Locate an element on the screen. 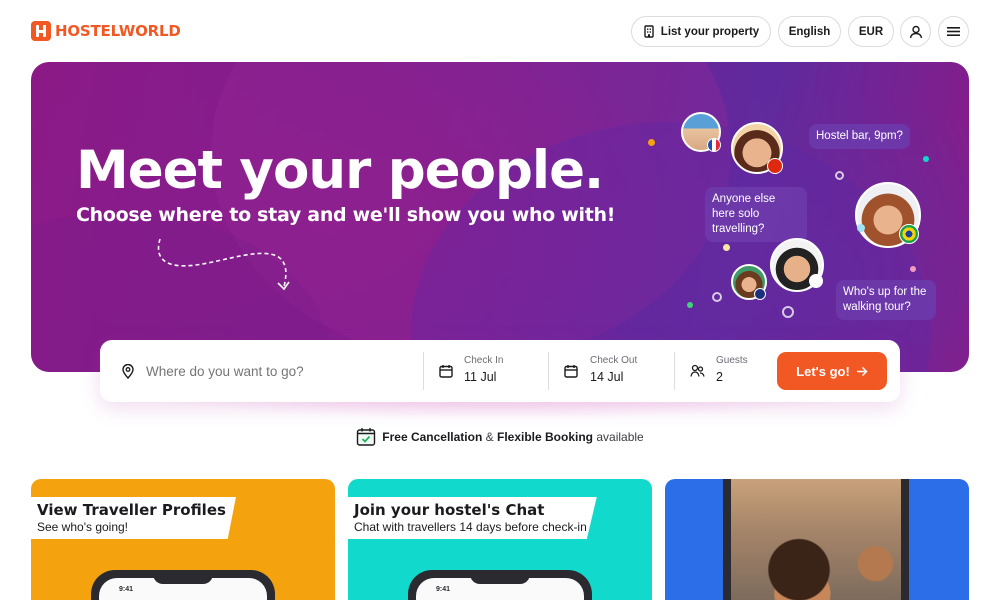 Image resolution: width=1000 pixels, height=600 pixels. china-flag-icon is located at coordinates (775, 166).